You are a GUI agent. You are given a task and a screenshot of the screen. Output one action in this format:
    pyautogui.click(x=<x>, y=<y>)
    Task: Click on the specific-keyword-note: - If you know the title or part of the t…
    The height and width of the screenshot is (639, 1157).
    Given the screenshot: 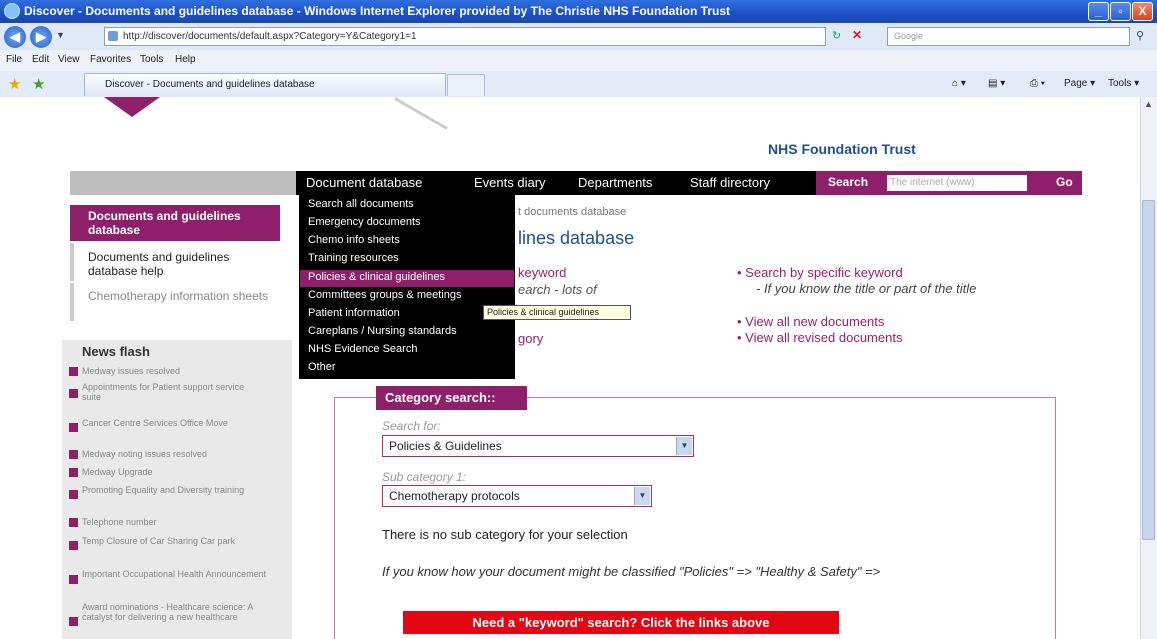 What is the action you would take?
    pyautogui.click(x=866, y=288)
    